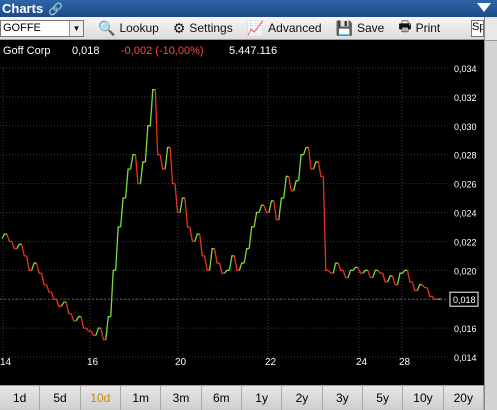 Image resolution: width=497 pixels, height=410 pixels. What do you see at coordinates (86, 51) in the screenshot?
I see `quote-last: 0,018` at bounding box center [86, 51].